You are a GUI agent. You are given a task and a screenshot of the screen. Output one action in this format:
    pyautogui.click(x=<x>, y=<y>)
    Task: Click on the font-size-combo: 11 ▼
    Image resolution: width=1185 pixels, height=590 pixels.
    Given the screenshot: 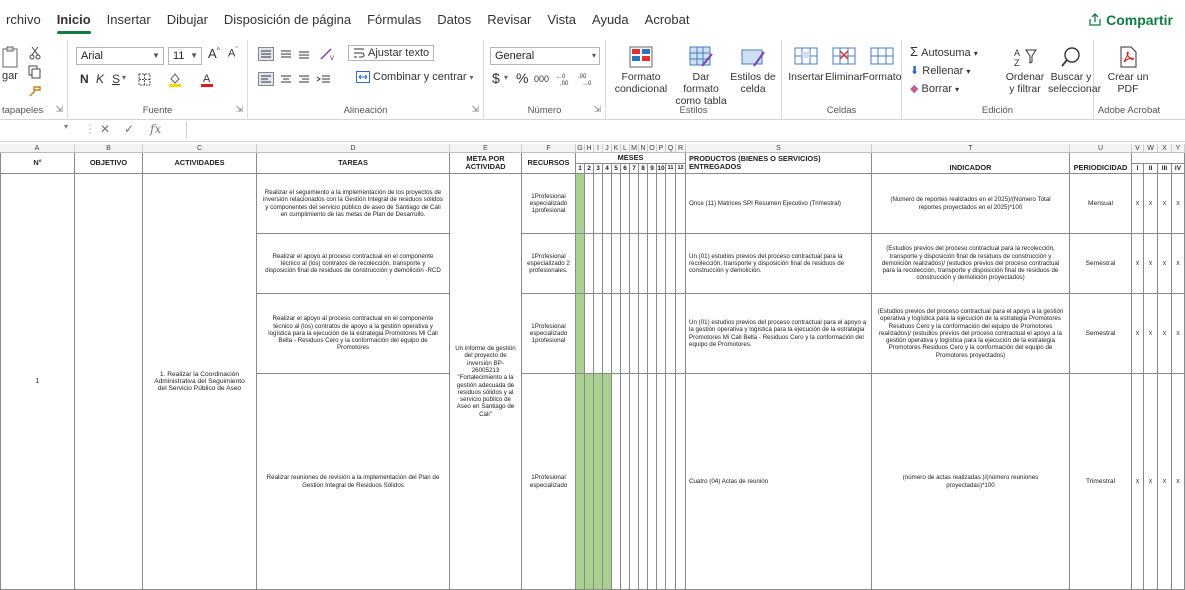 What is the action you would take?
    pyautogui.click(x=185, y=56)
    